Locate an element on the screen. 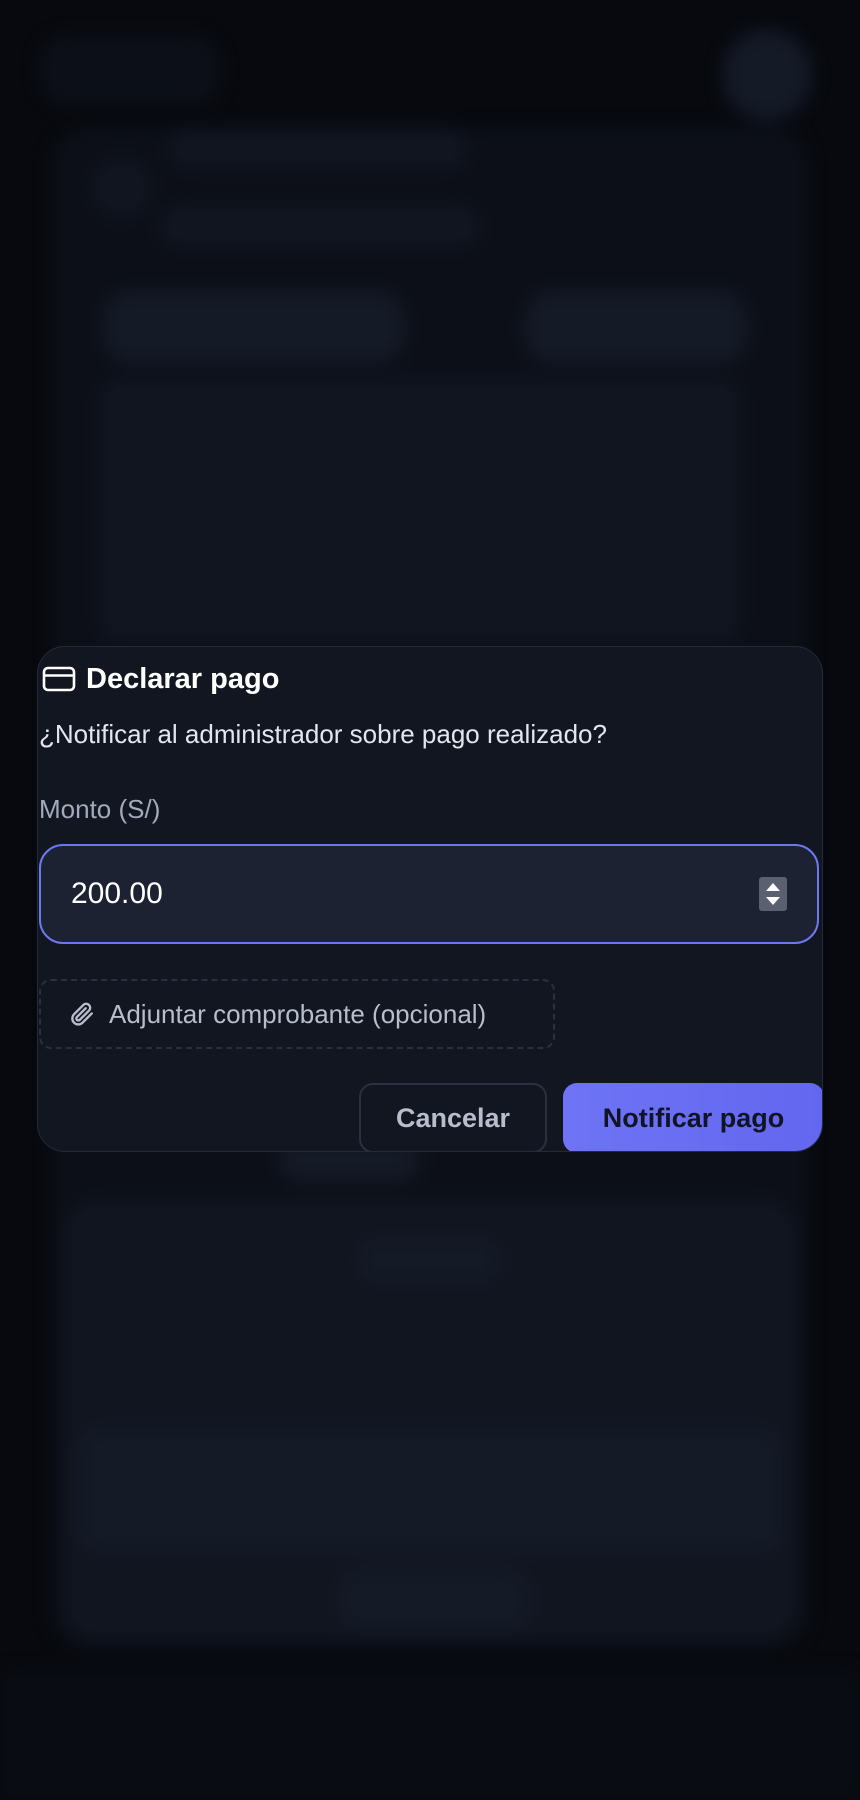 The height and width of the screenshot is (1800, 860). attach-receipt-button: Adjuntar comprobante (opcional) is located at coordinates (297, 1014).